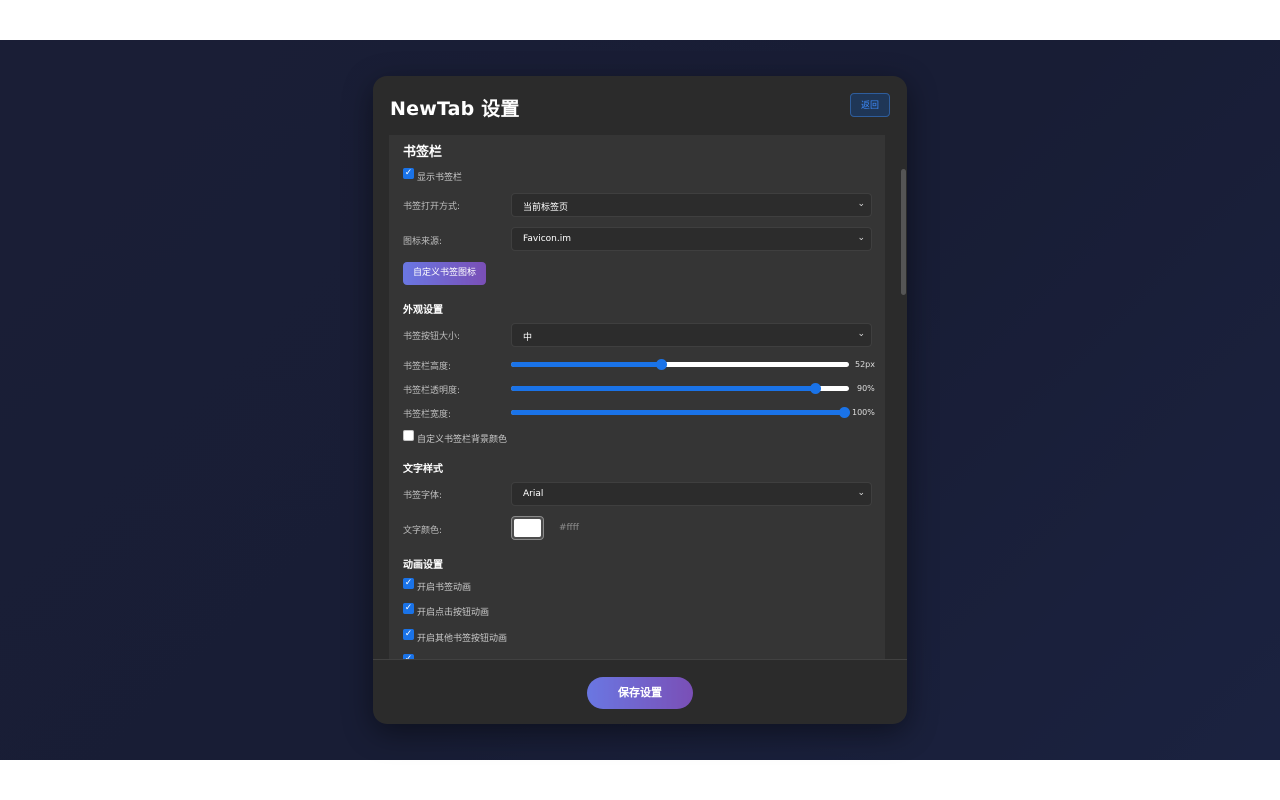 The width and height of the screenshot is (1280, 800). What do you see at coordinates (870, 105) in the screenshot?
I see `back-button: 返回` at bounding box center [870, 105].